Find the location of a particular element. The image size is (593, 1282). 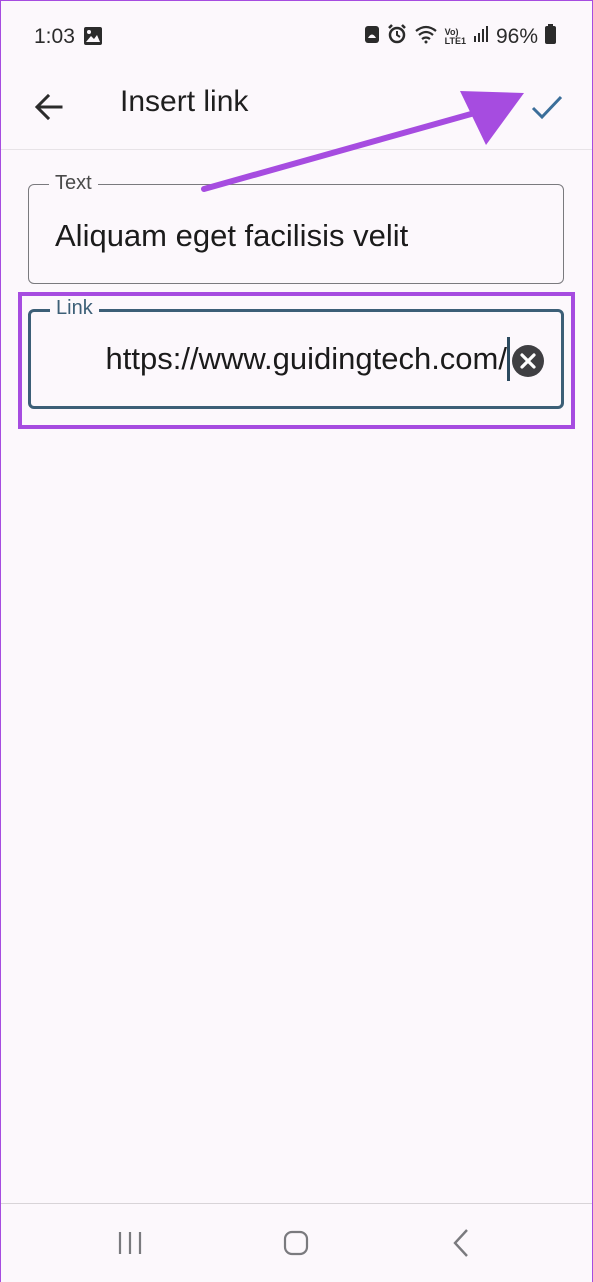

annotation-arrow is located at coordinates (362, 141).